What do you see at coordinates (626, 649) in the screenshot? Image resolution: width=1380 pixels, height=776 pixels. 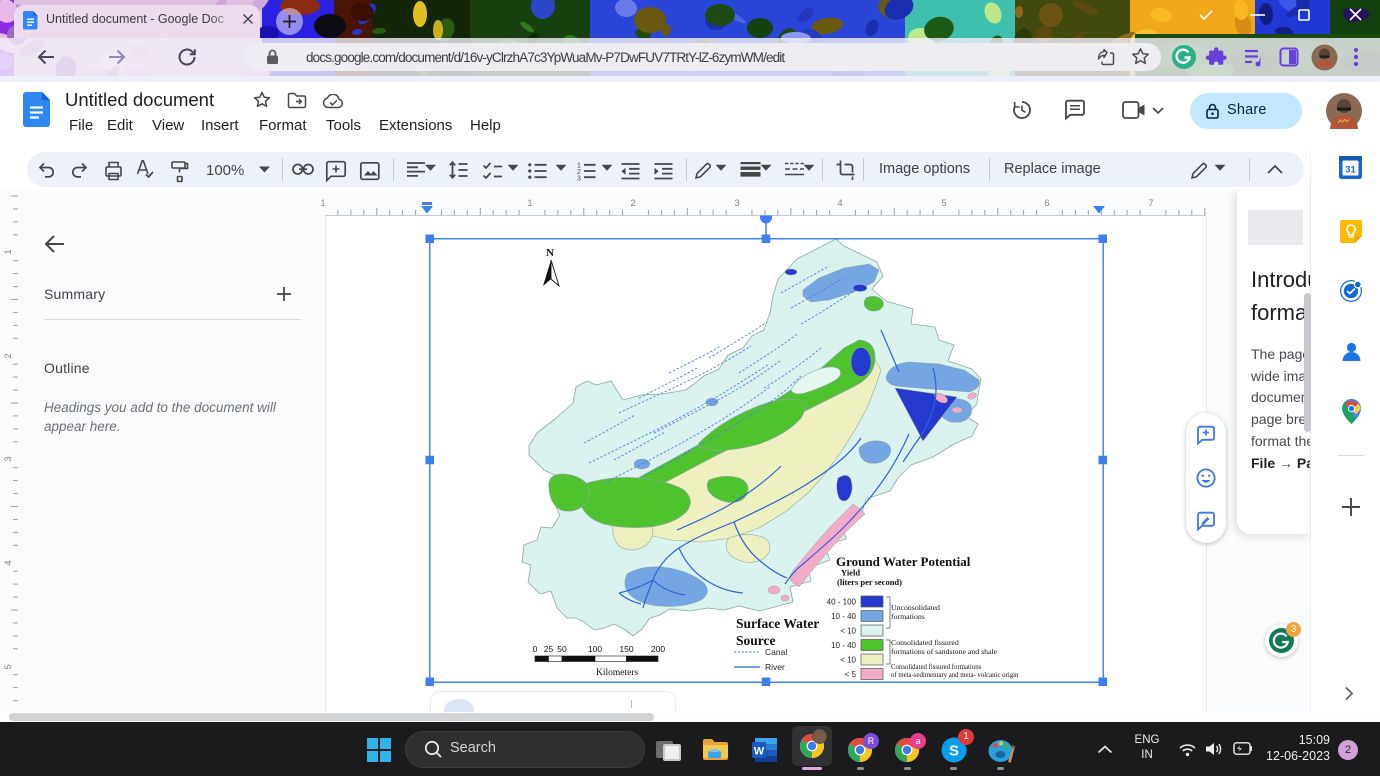 I see `svg-text: 150` at bounding box center [626, 649].